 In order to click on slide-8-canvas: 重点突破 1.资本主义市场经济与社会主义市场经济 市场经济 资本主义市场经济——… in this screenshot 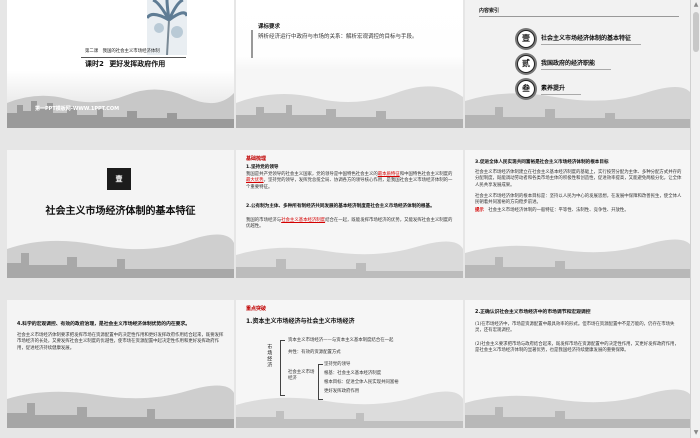, I will do `click(349, 364)`.